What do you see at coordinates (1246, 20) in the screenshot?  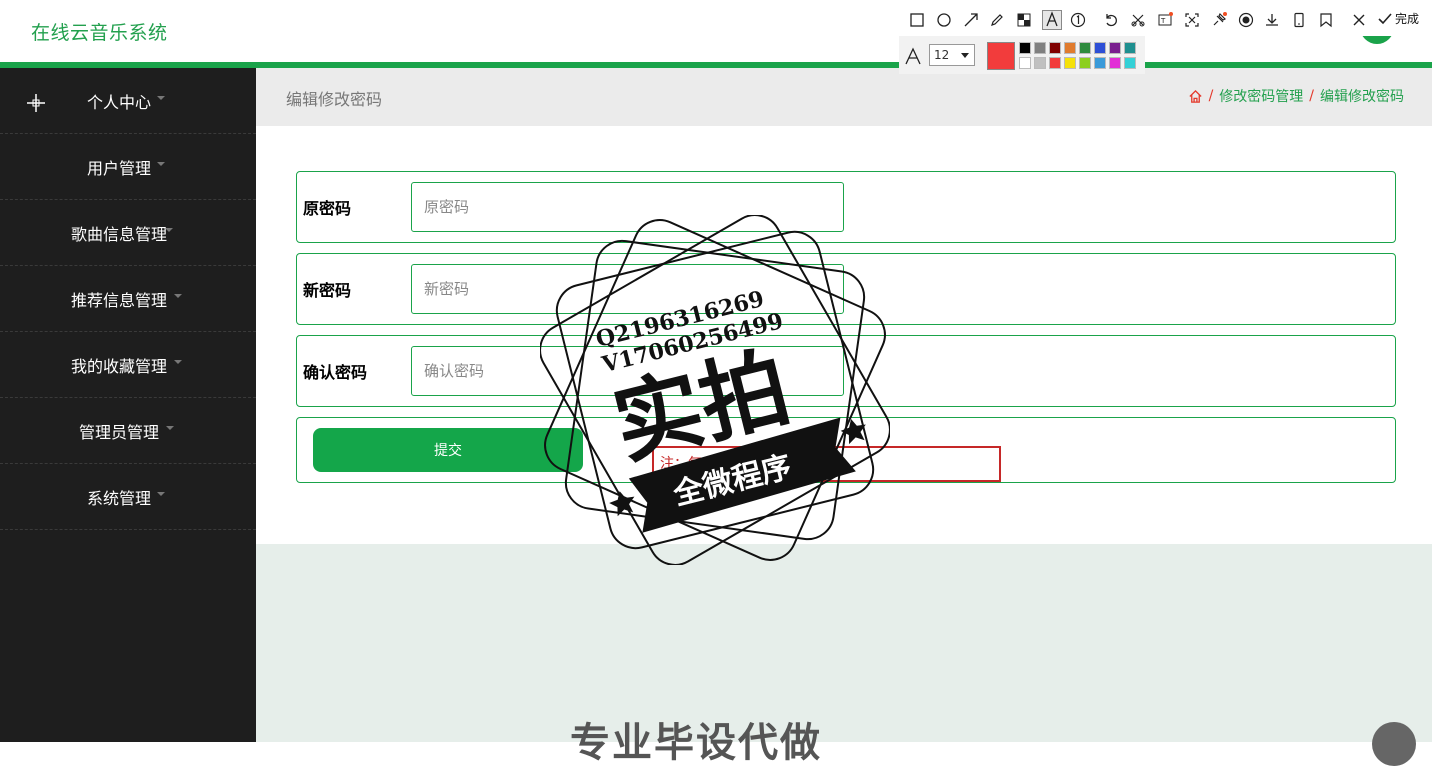 I see `record-icon` at bounding box center [1246, 20].